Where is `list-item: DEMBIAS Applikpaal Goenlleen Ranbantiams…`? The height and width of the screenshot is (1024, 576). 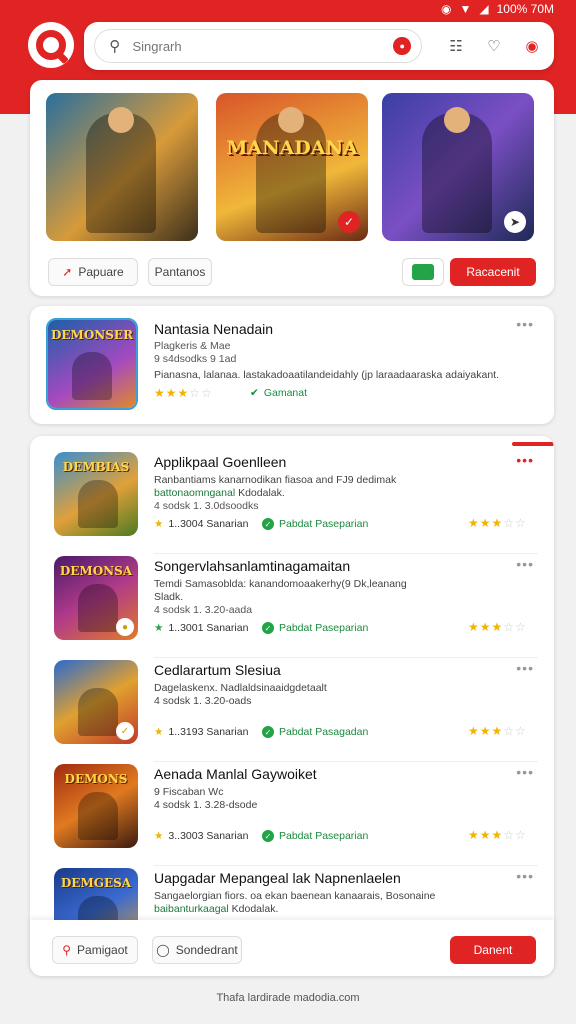
list-item: DEMBIAS Applikpaal Goenlleen Ranbantiams… is located at coordinates (292, 502).